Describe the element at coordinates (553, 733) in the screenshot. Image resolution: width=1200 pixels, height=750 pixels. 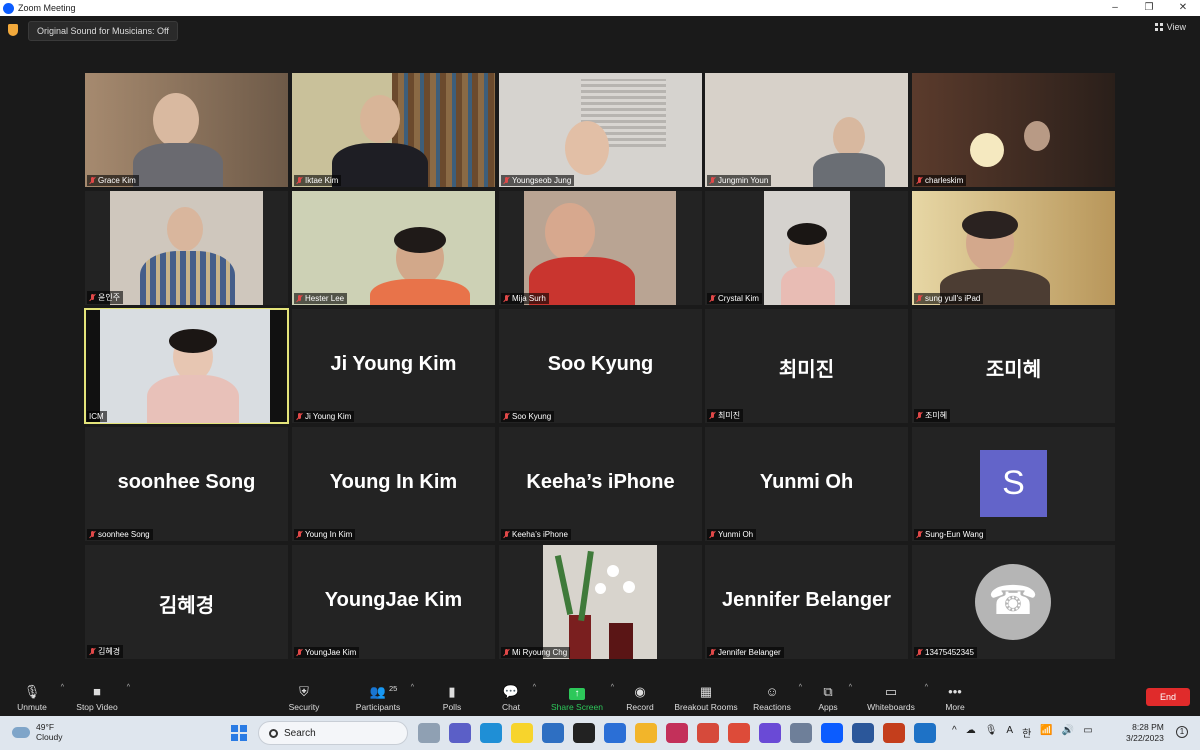
I see `store-icon` at that location.